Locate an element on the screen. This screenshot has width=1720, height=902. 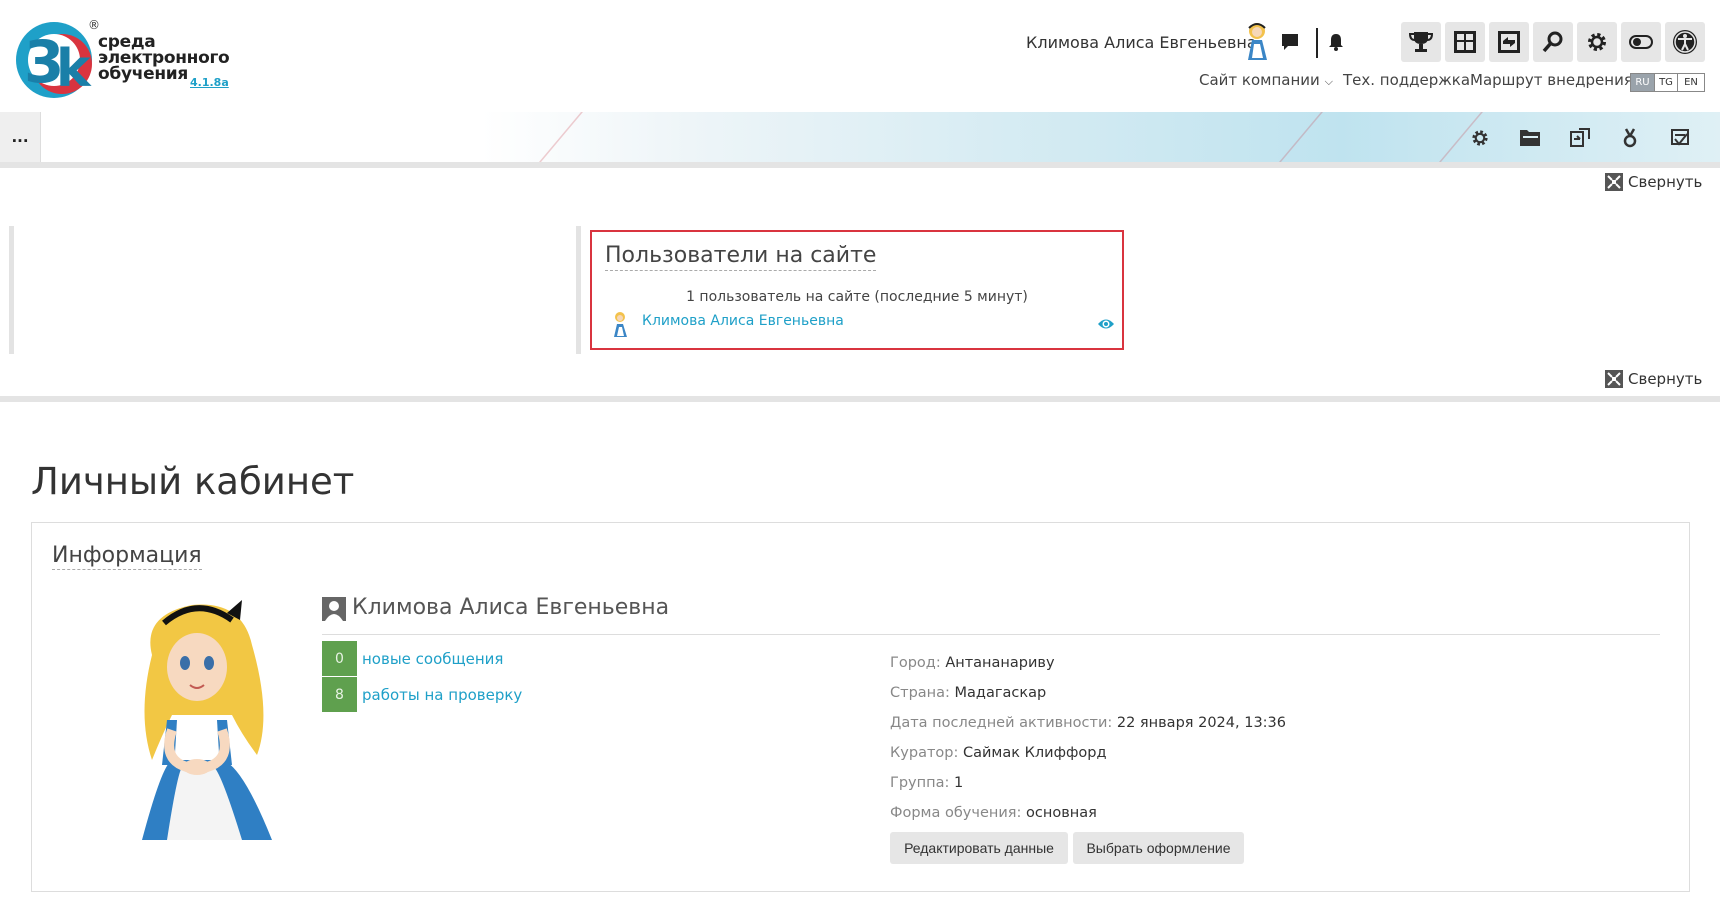
lang-ru: RU is located at coordinates (1642, 82).